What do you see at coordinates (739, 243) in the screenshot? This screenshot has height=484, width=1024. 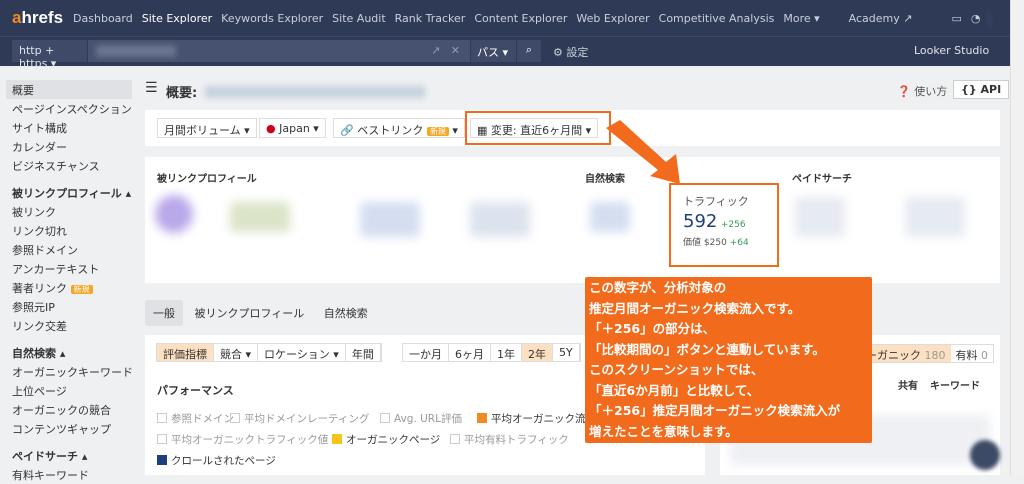 I see `value-delta: +64` at bounding box center [739, 243].